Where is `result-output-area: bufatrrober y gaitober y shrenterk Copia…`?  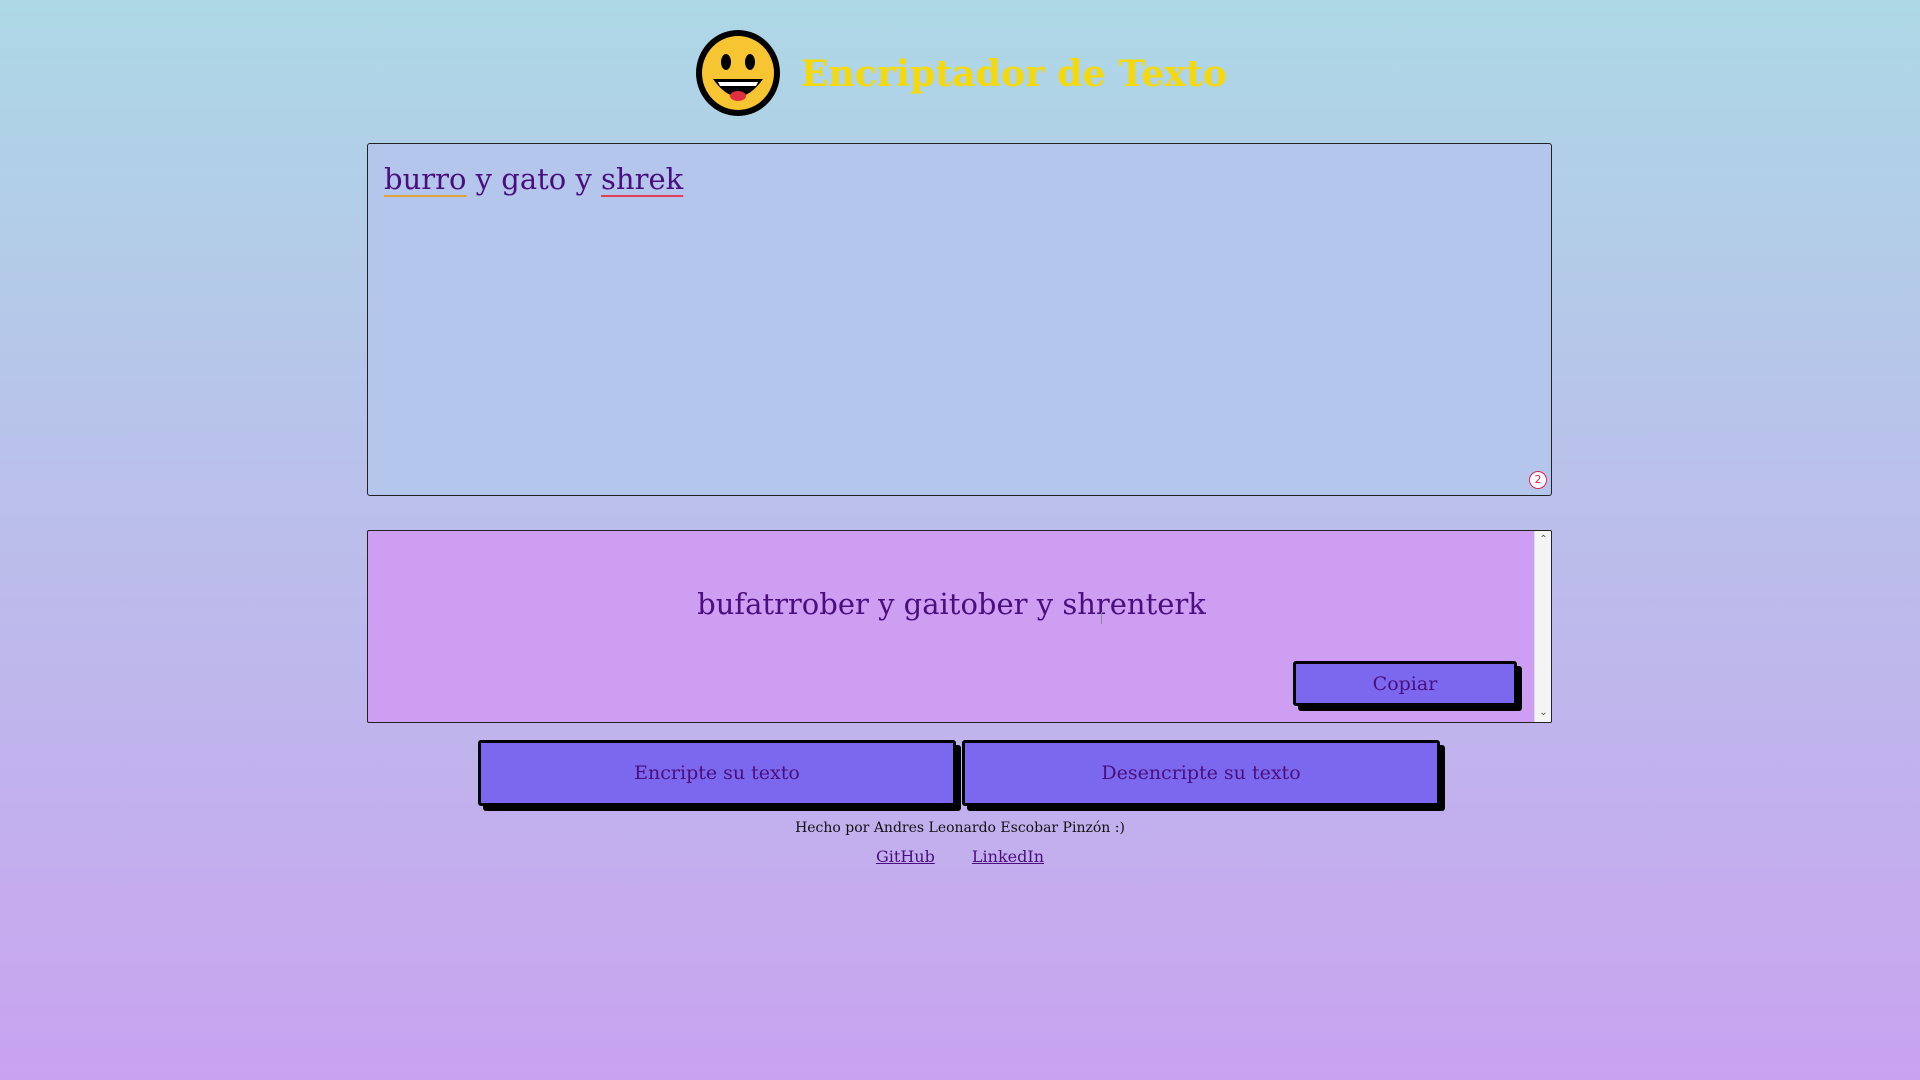 result-output-area: bufatrrober y gaitober y shrenterk Copia… is located at coordinates (959, 626).